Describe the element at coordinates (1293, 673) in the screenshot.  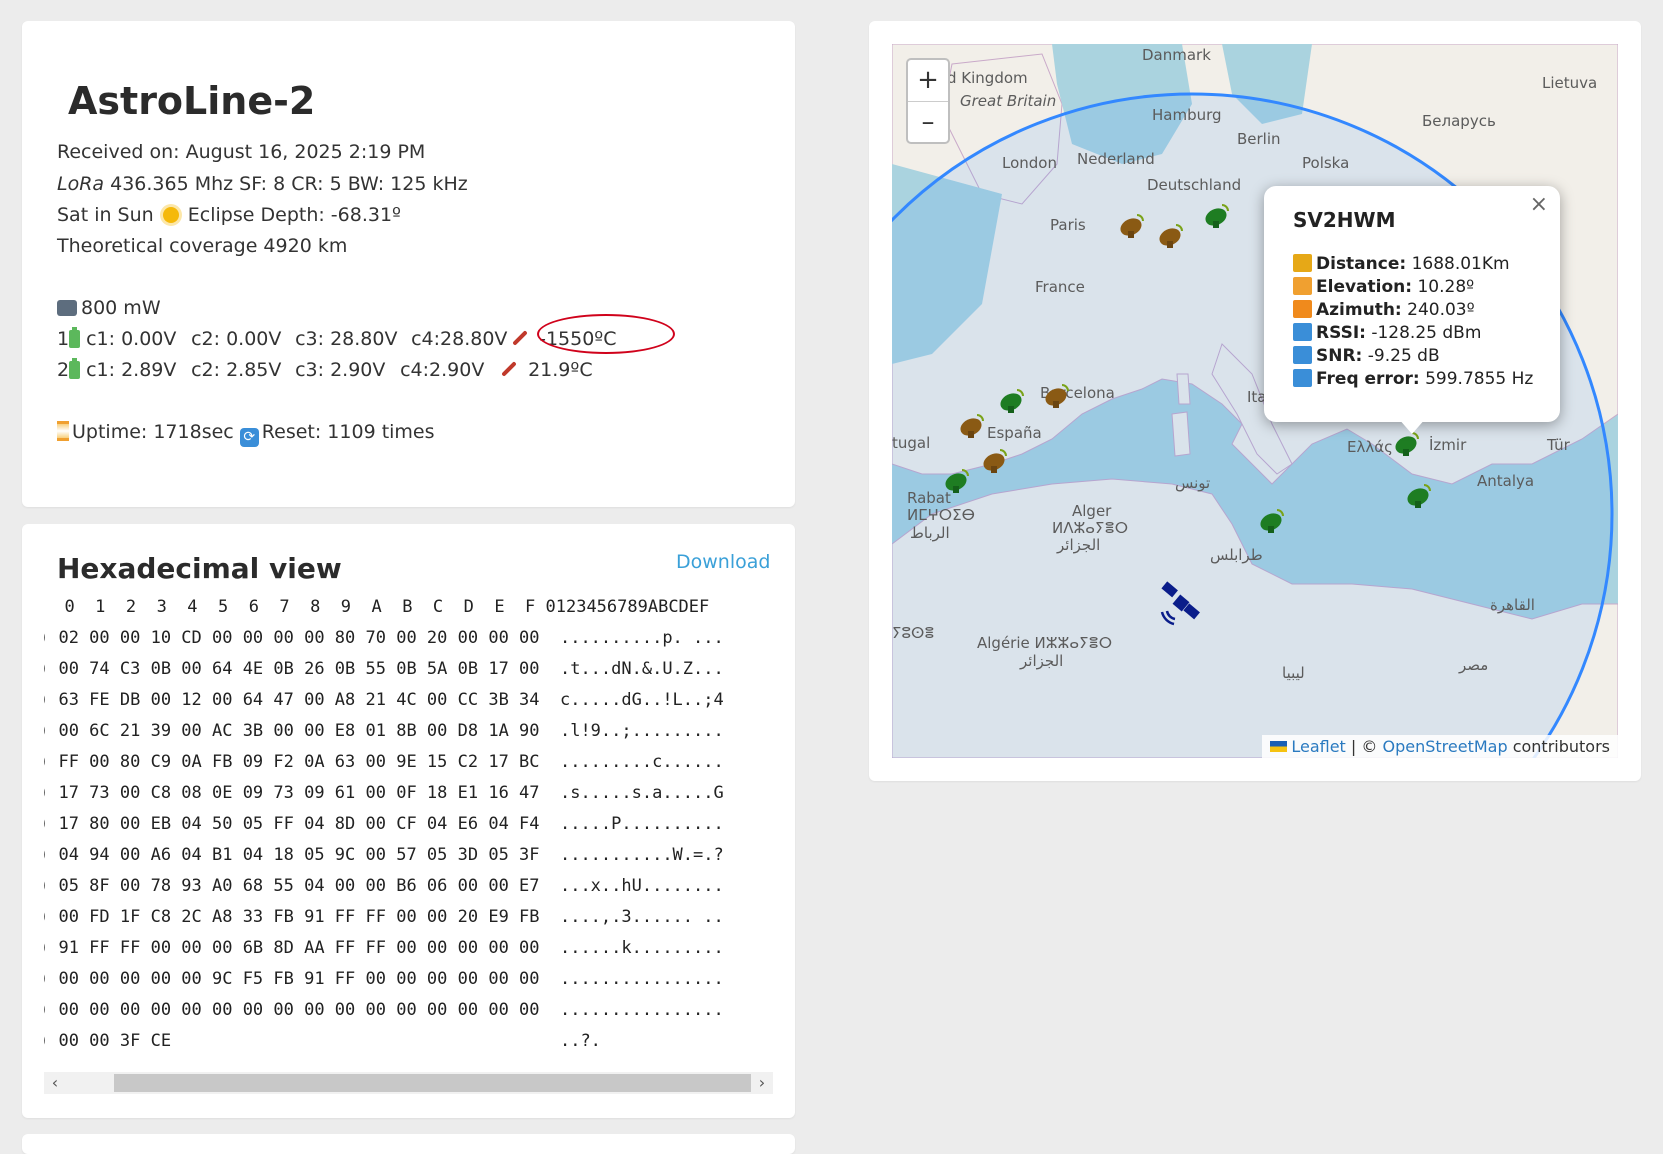
I see `map-place-label: ليبيا` at that location.